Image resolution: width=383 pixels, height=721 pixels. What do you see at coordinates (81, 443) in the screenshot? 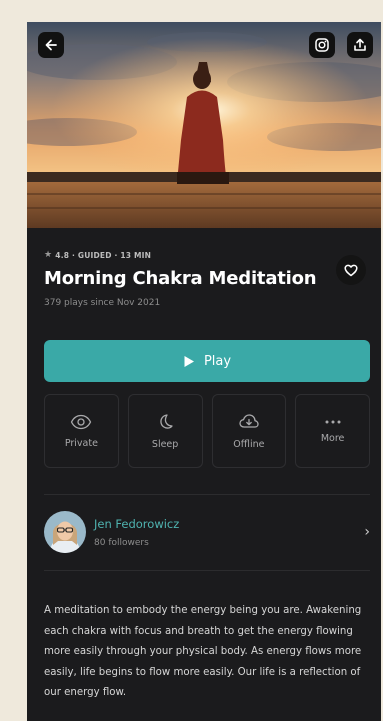
I see `private-label: Private` at bounding box center [81, 443].